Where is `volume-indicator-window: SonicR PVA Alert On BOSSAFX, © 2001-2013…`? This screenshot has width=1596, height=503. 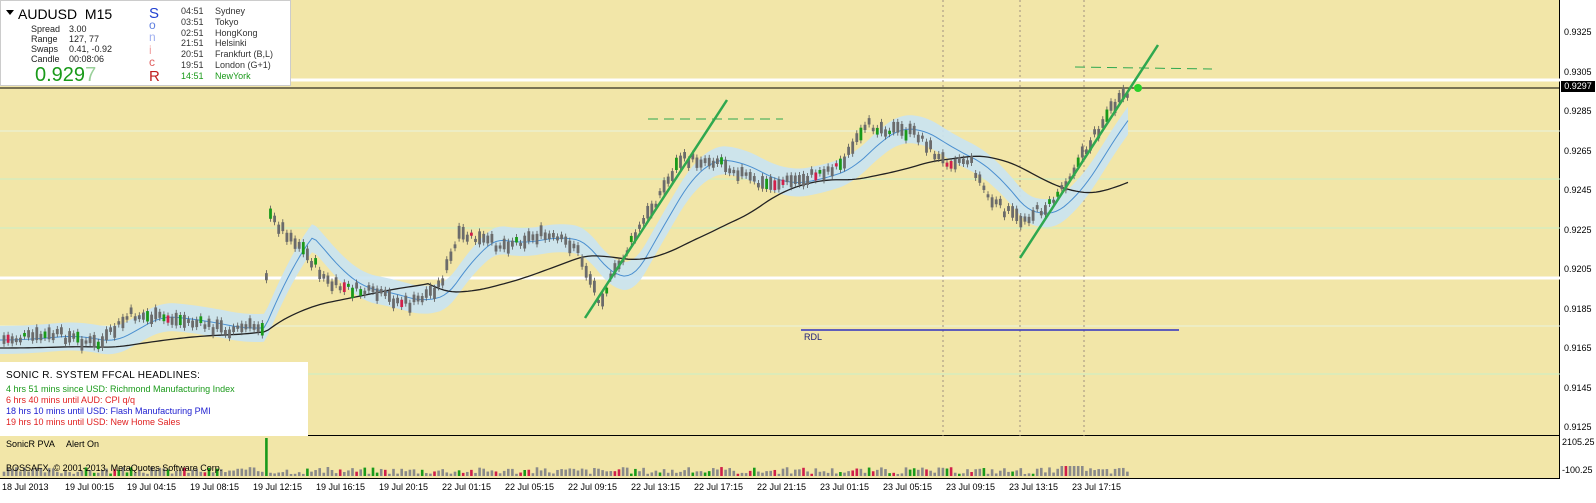
volume-indicator-window: SonicR PVA Alert On BOSSAFX, © 2001-2013… is located at coordinates (780, 457).